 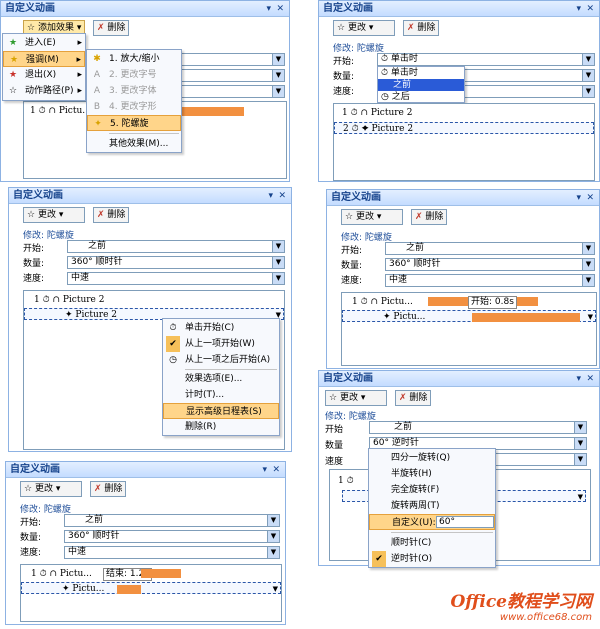 I want to click on option-on-click: ⏱ 单击时, so click(x=421, y=73).